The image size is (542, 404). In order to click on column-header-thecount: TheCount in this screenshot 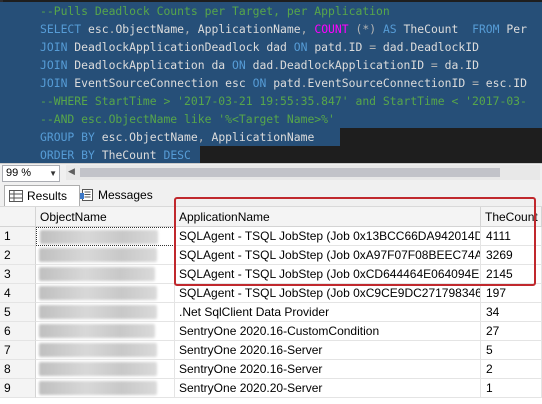, I will do `click(511, 217)`.